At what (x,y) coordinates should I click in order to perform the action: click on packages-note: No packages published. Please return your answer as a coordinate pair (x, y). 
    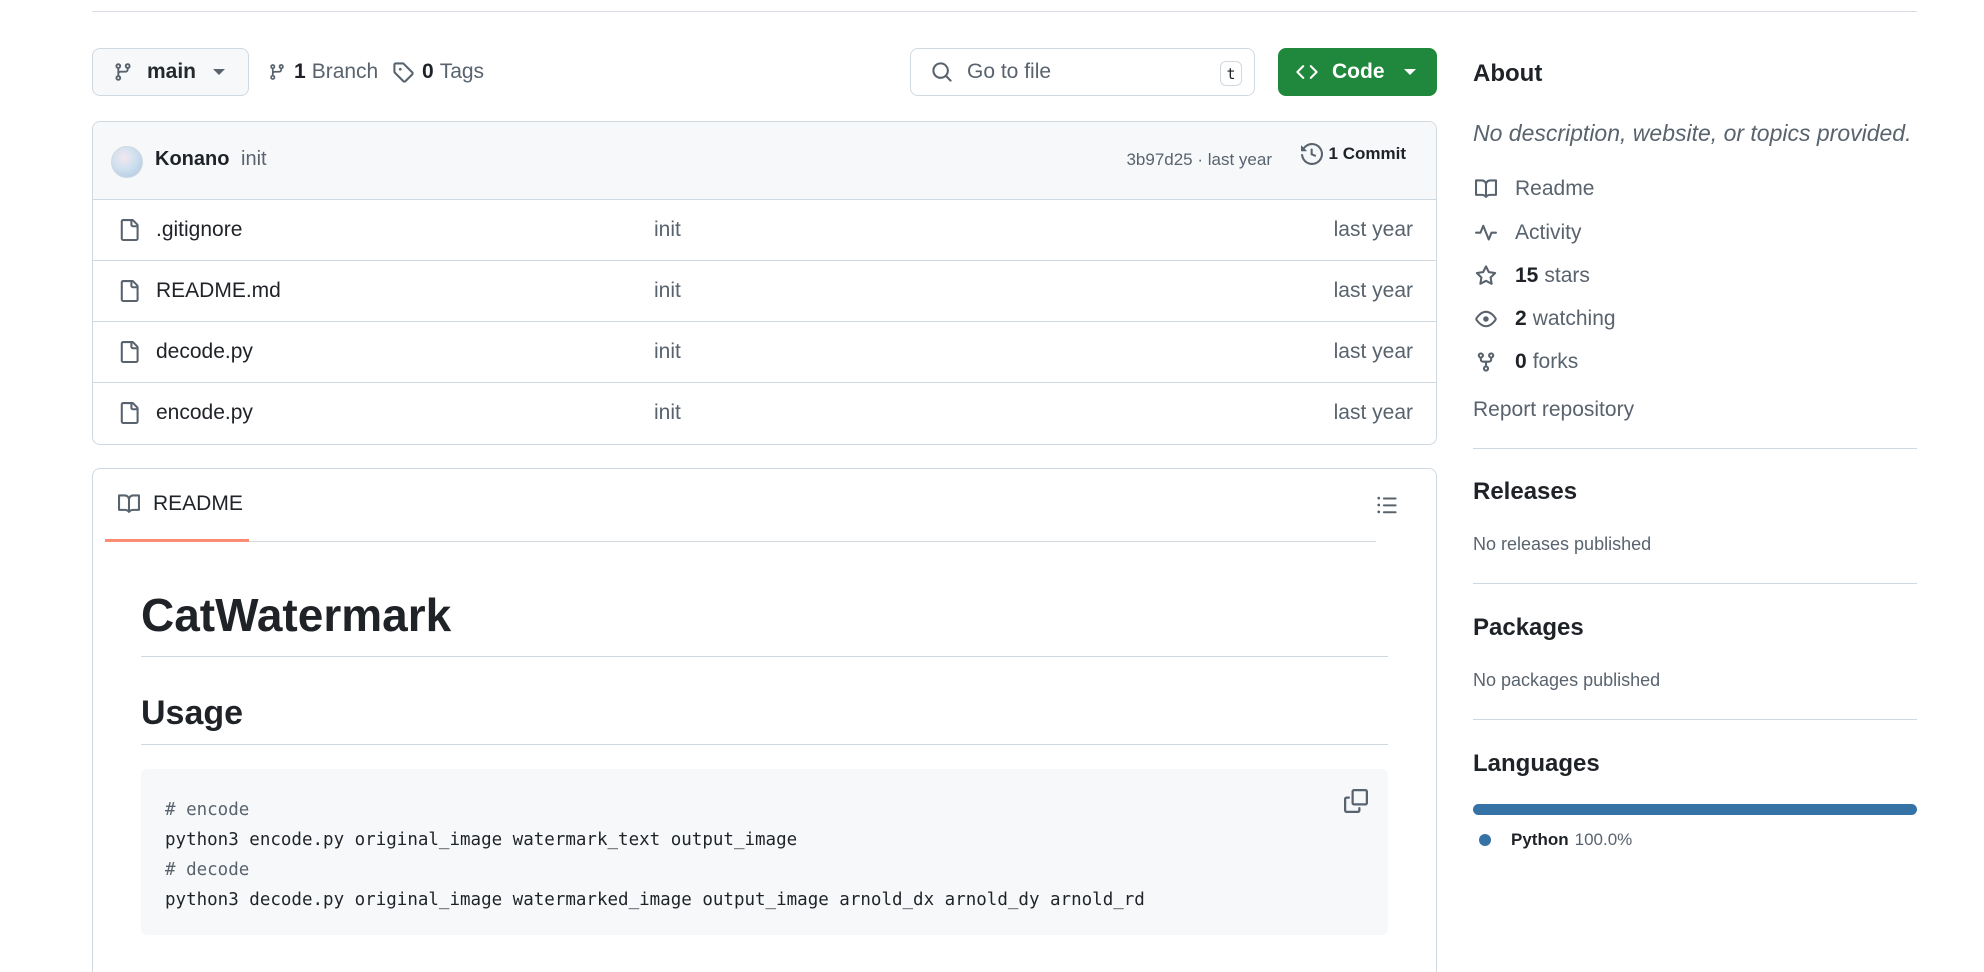
    Looking at the image, I should click on (1567, 680).